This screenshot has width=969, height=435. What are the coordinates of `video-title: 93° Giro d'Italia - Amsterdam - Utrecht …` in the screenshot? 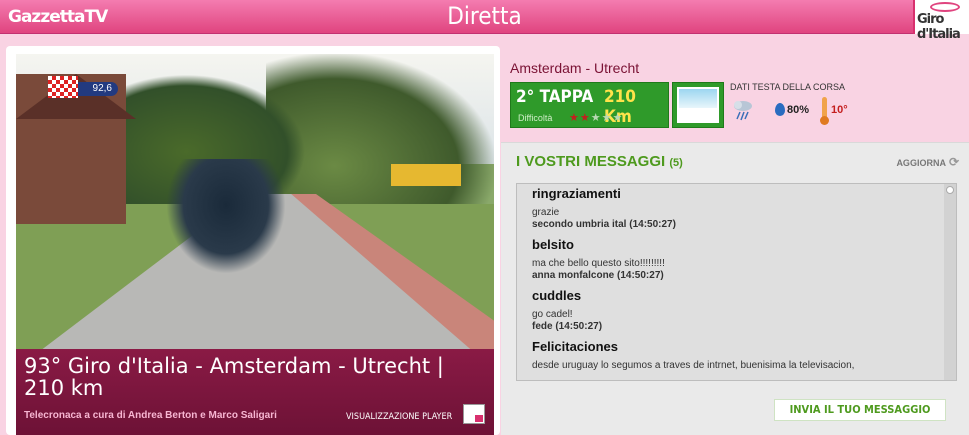 It's located at (234, 377).